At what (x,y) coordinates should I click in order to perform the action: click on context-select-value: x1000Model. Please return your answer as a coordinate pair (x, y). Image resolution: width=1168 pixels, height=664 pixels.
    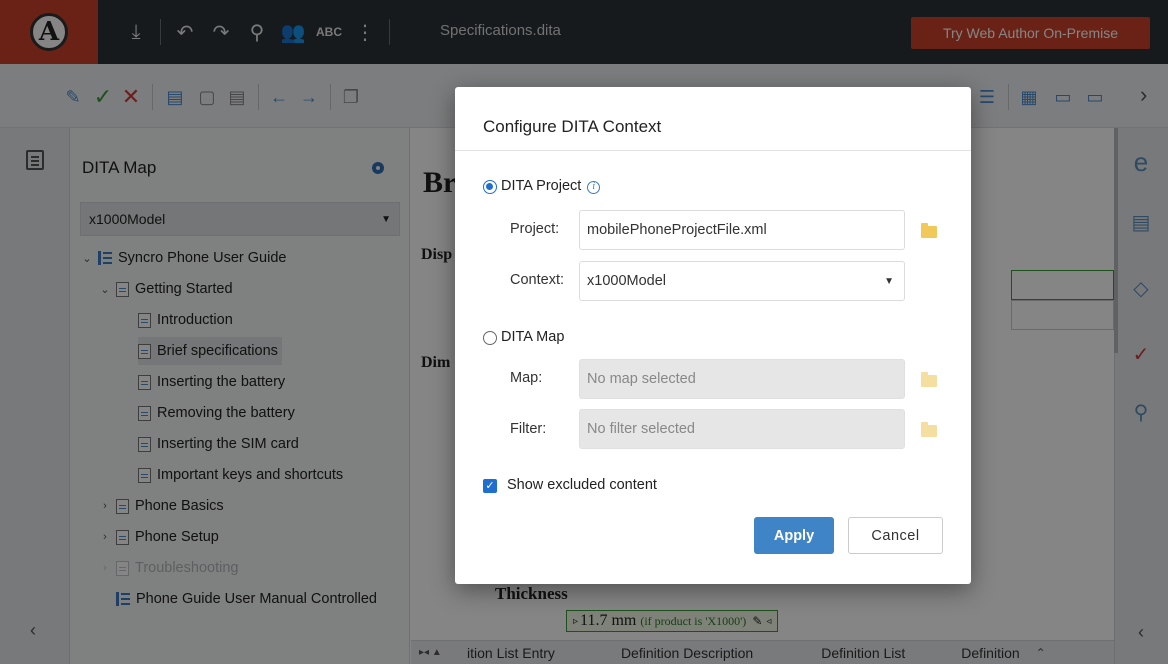
    Looking at the image, I should click on (626, 281).